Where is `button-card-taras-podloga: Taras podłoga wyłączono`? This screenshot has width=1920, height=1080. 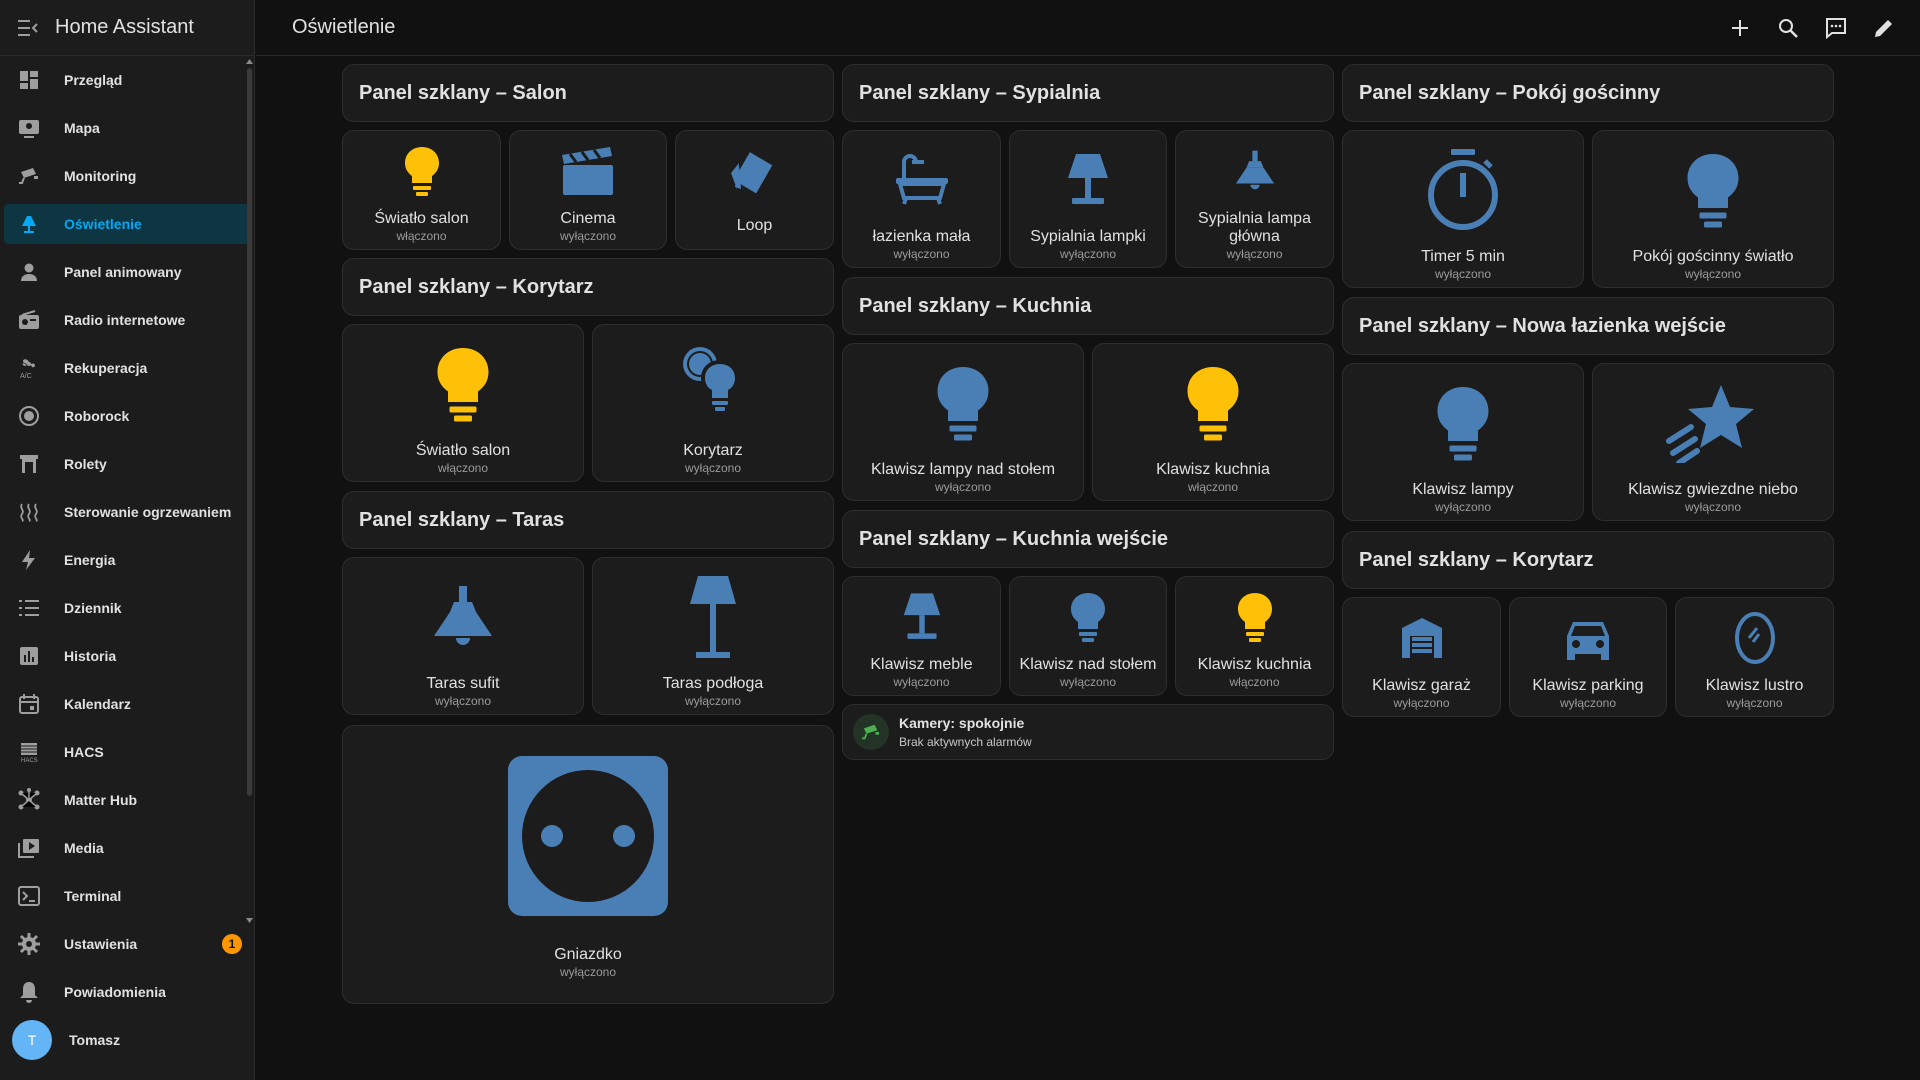
button-card-taras-podloga: Taras podłoga wyłączono is located at coordinates (713, 636).